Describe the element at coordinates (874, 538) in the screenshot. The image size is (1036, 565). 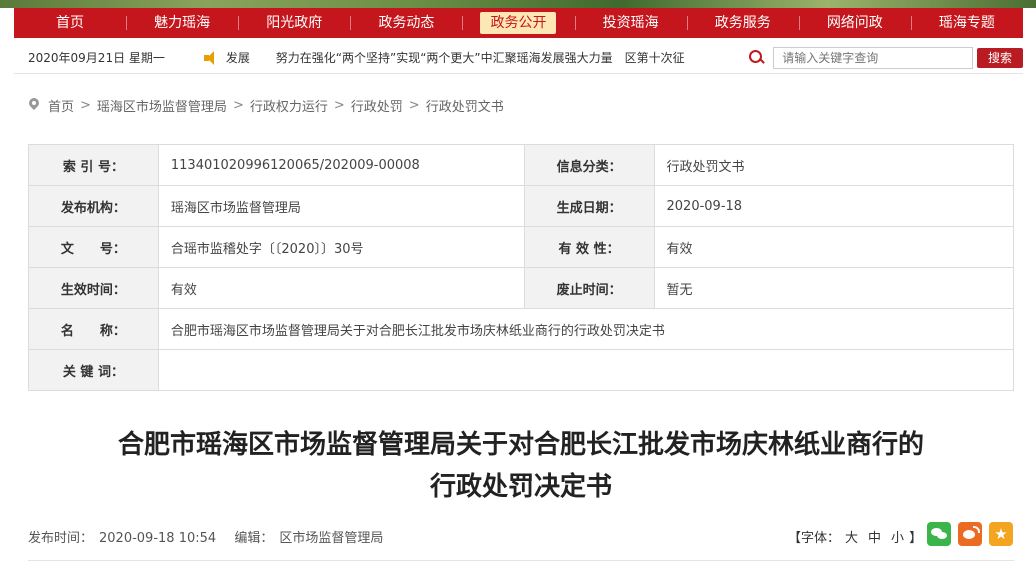
I see `font-size-medium-button: 中` at that location.